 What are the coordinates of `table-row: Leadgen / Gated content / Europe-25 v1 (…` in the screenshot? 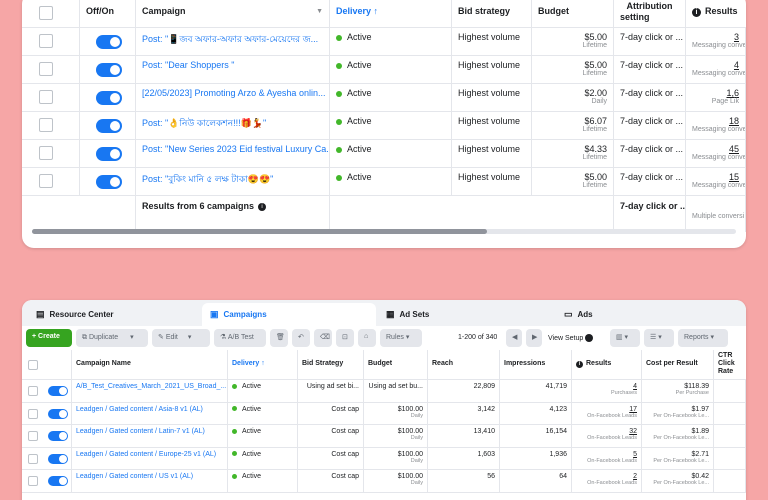 It's located at (384, 458).